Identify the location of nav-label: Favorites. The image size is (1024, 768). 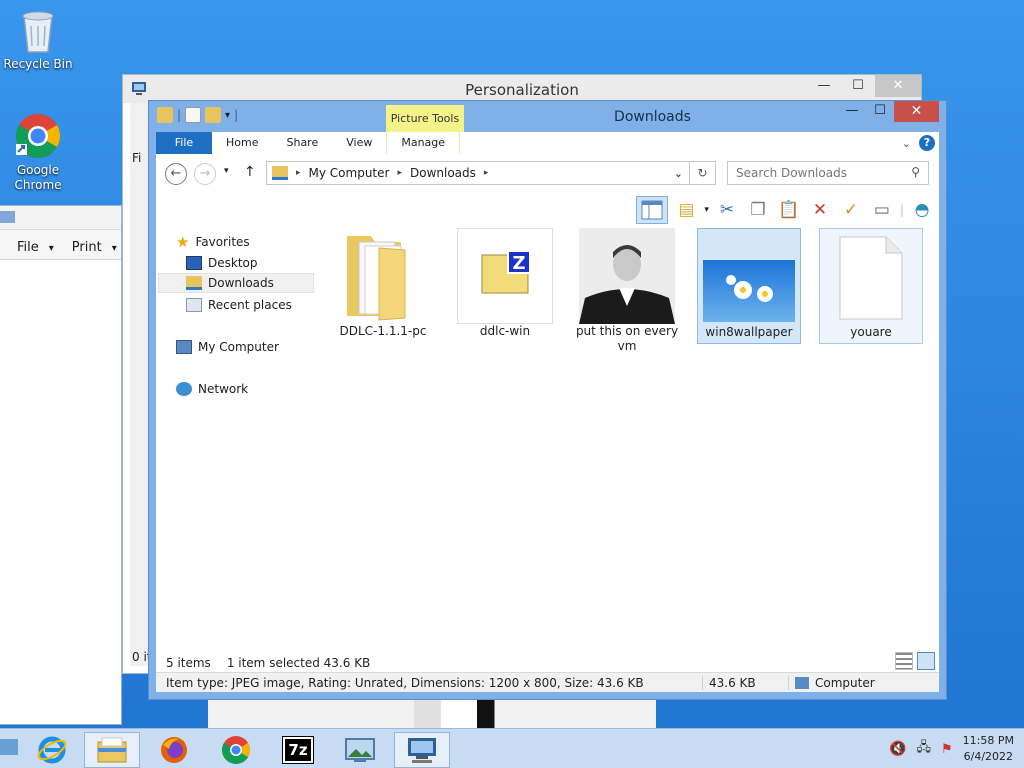
(222, 242).